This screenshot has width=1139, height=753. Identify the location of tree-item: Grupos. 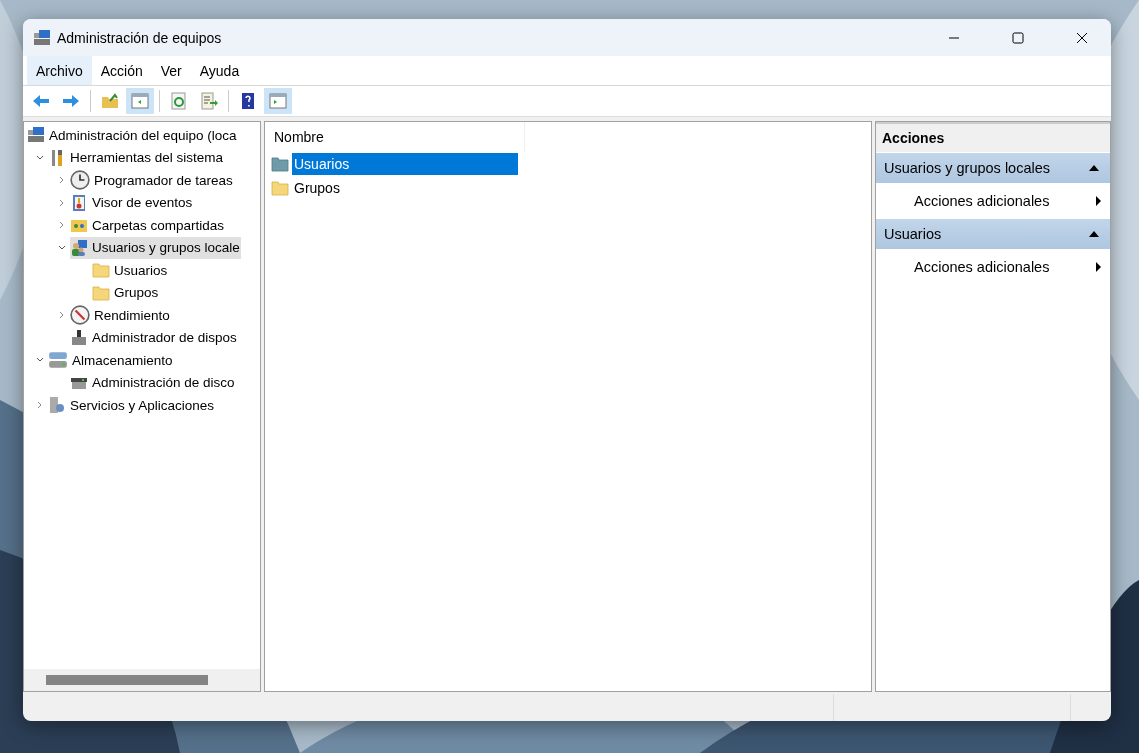
(126, 292).